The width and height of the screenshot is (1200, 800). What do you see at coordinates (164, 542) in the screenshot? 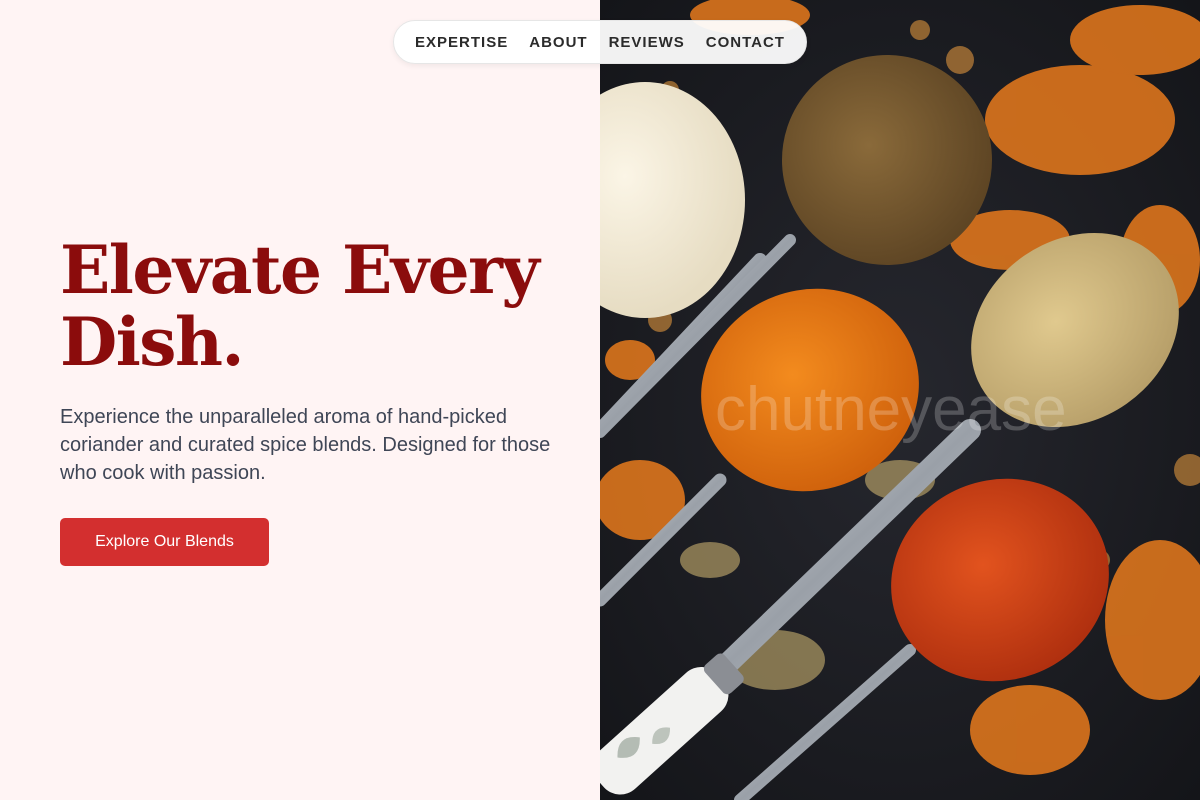
I see `explore-blends-button: Explore Our Blends` at bounding box center [164, 542].